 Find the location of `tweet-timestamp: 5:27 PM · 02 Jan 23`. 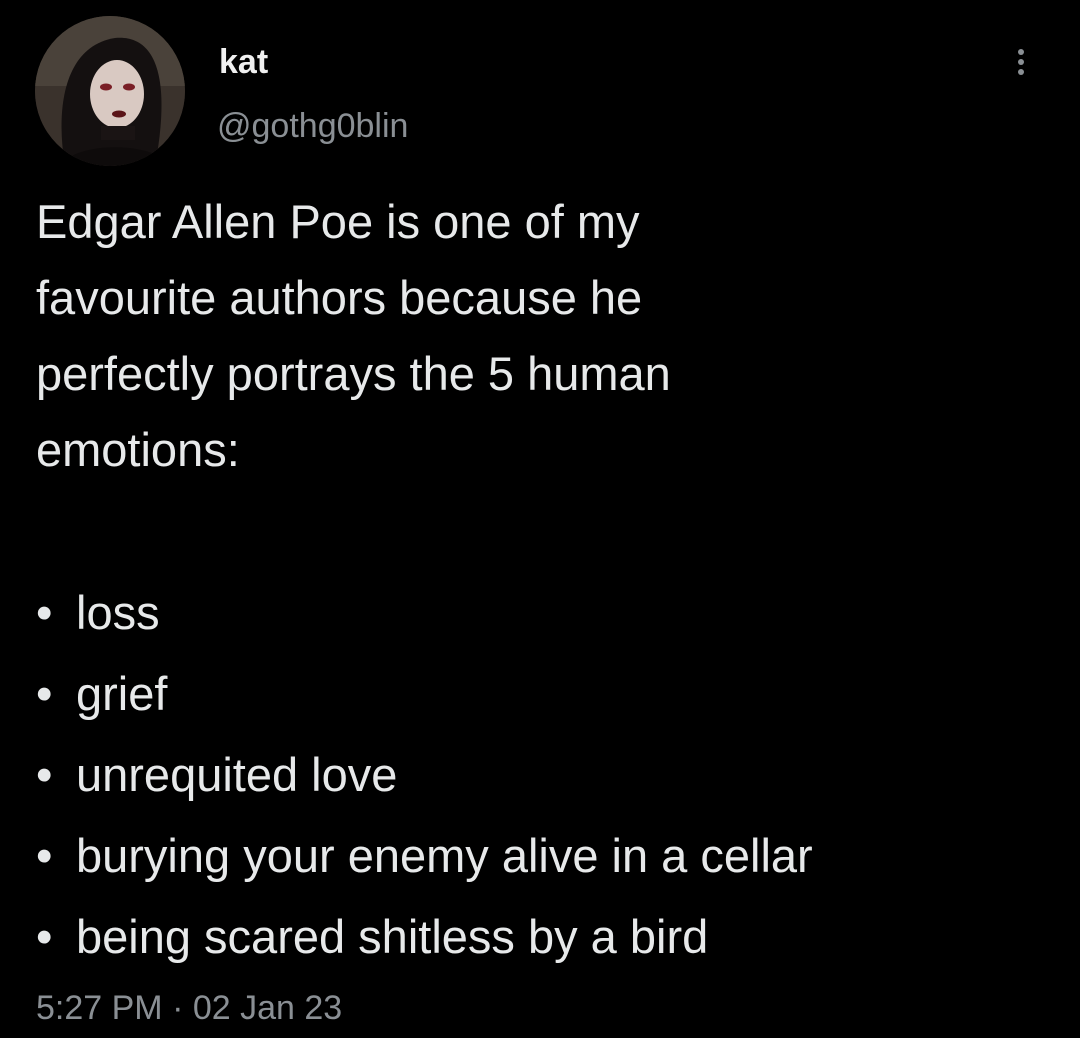

tweet-timestamp: 5:27 PM · 02 Jan 23 is located at coordinates (189, 1008).